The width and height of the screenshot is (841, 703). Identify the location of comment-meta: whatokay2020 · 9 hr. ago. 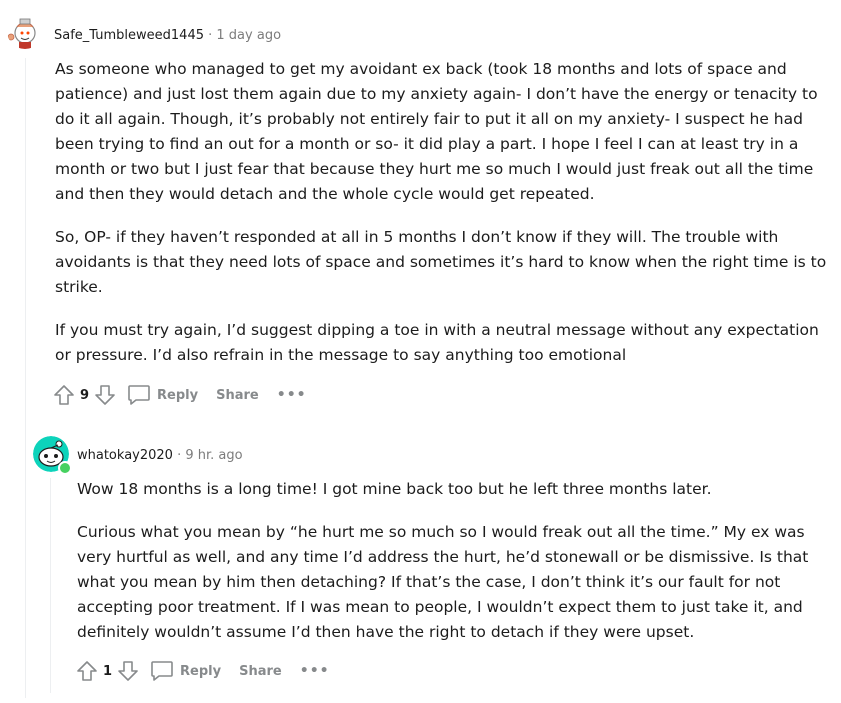
(160, 455).